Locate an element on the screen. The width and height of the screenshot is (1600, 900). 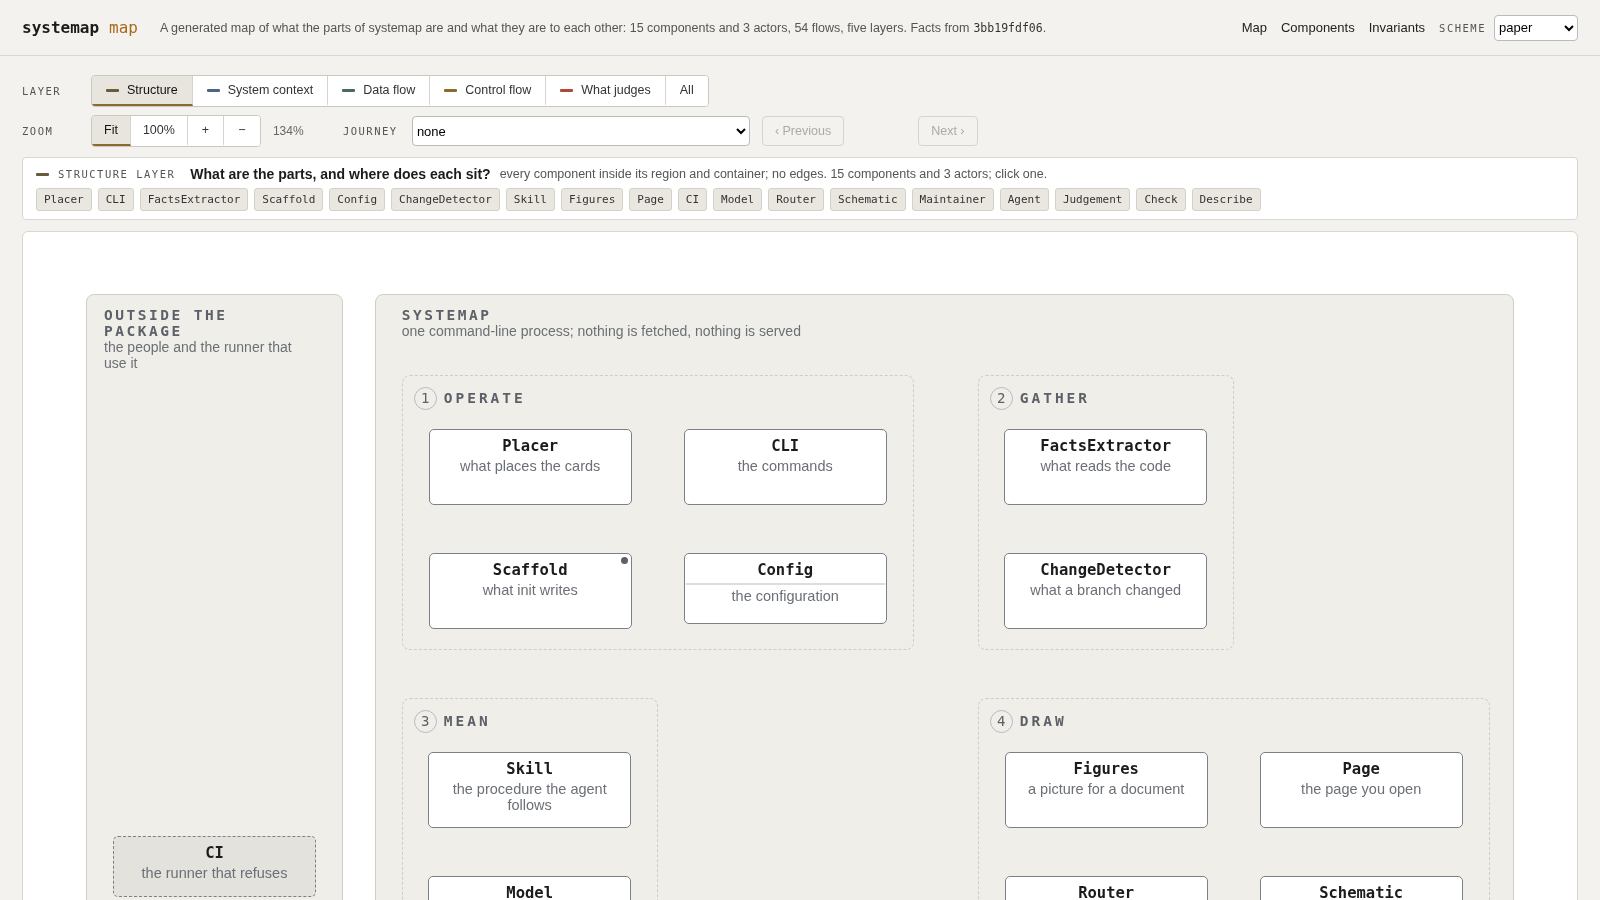
app-title: systemap is located at coordinates (61, 27).